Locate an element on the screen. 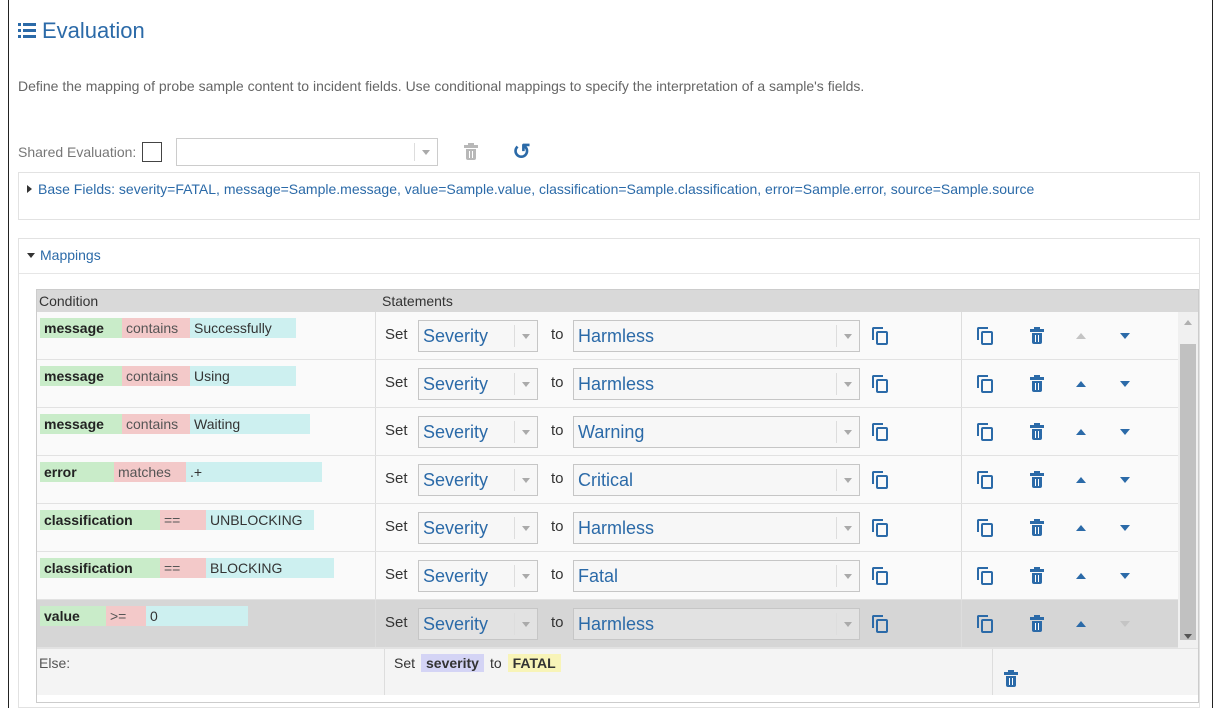  condition-value-chip: Successfully is located at coordinates (243, 328).